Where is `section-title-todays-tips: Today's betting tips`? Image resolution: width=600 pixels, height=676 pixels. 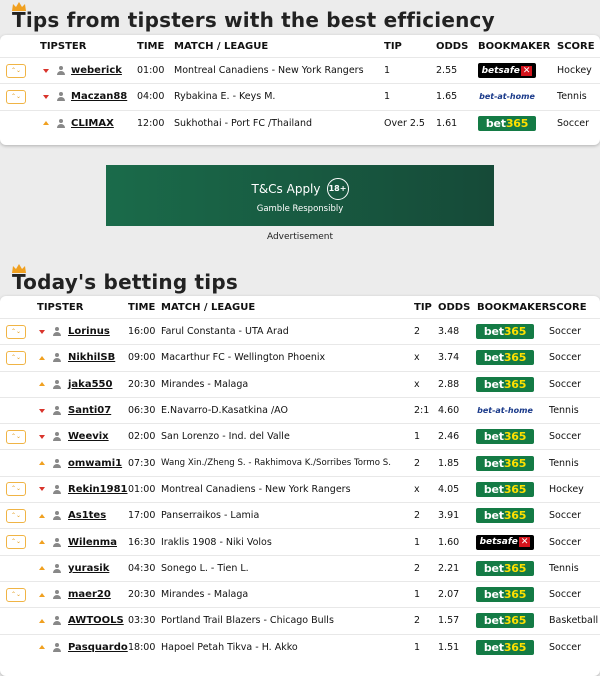 section-title-todays-tips: Today's betting tips is located at coordinates (125, 279).